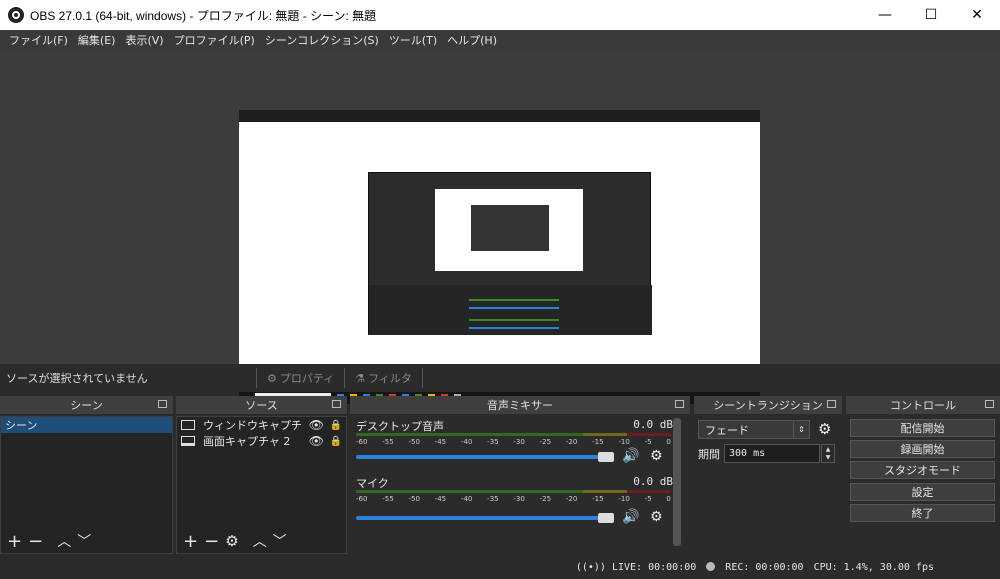  Describe the element at coordinates (923, 405) in the screenshot. I see `controls-title: コントロール` at that location.